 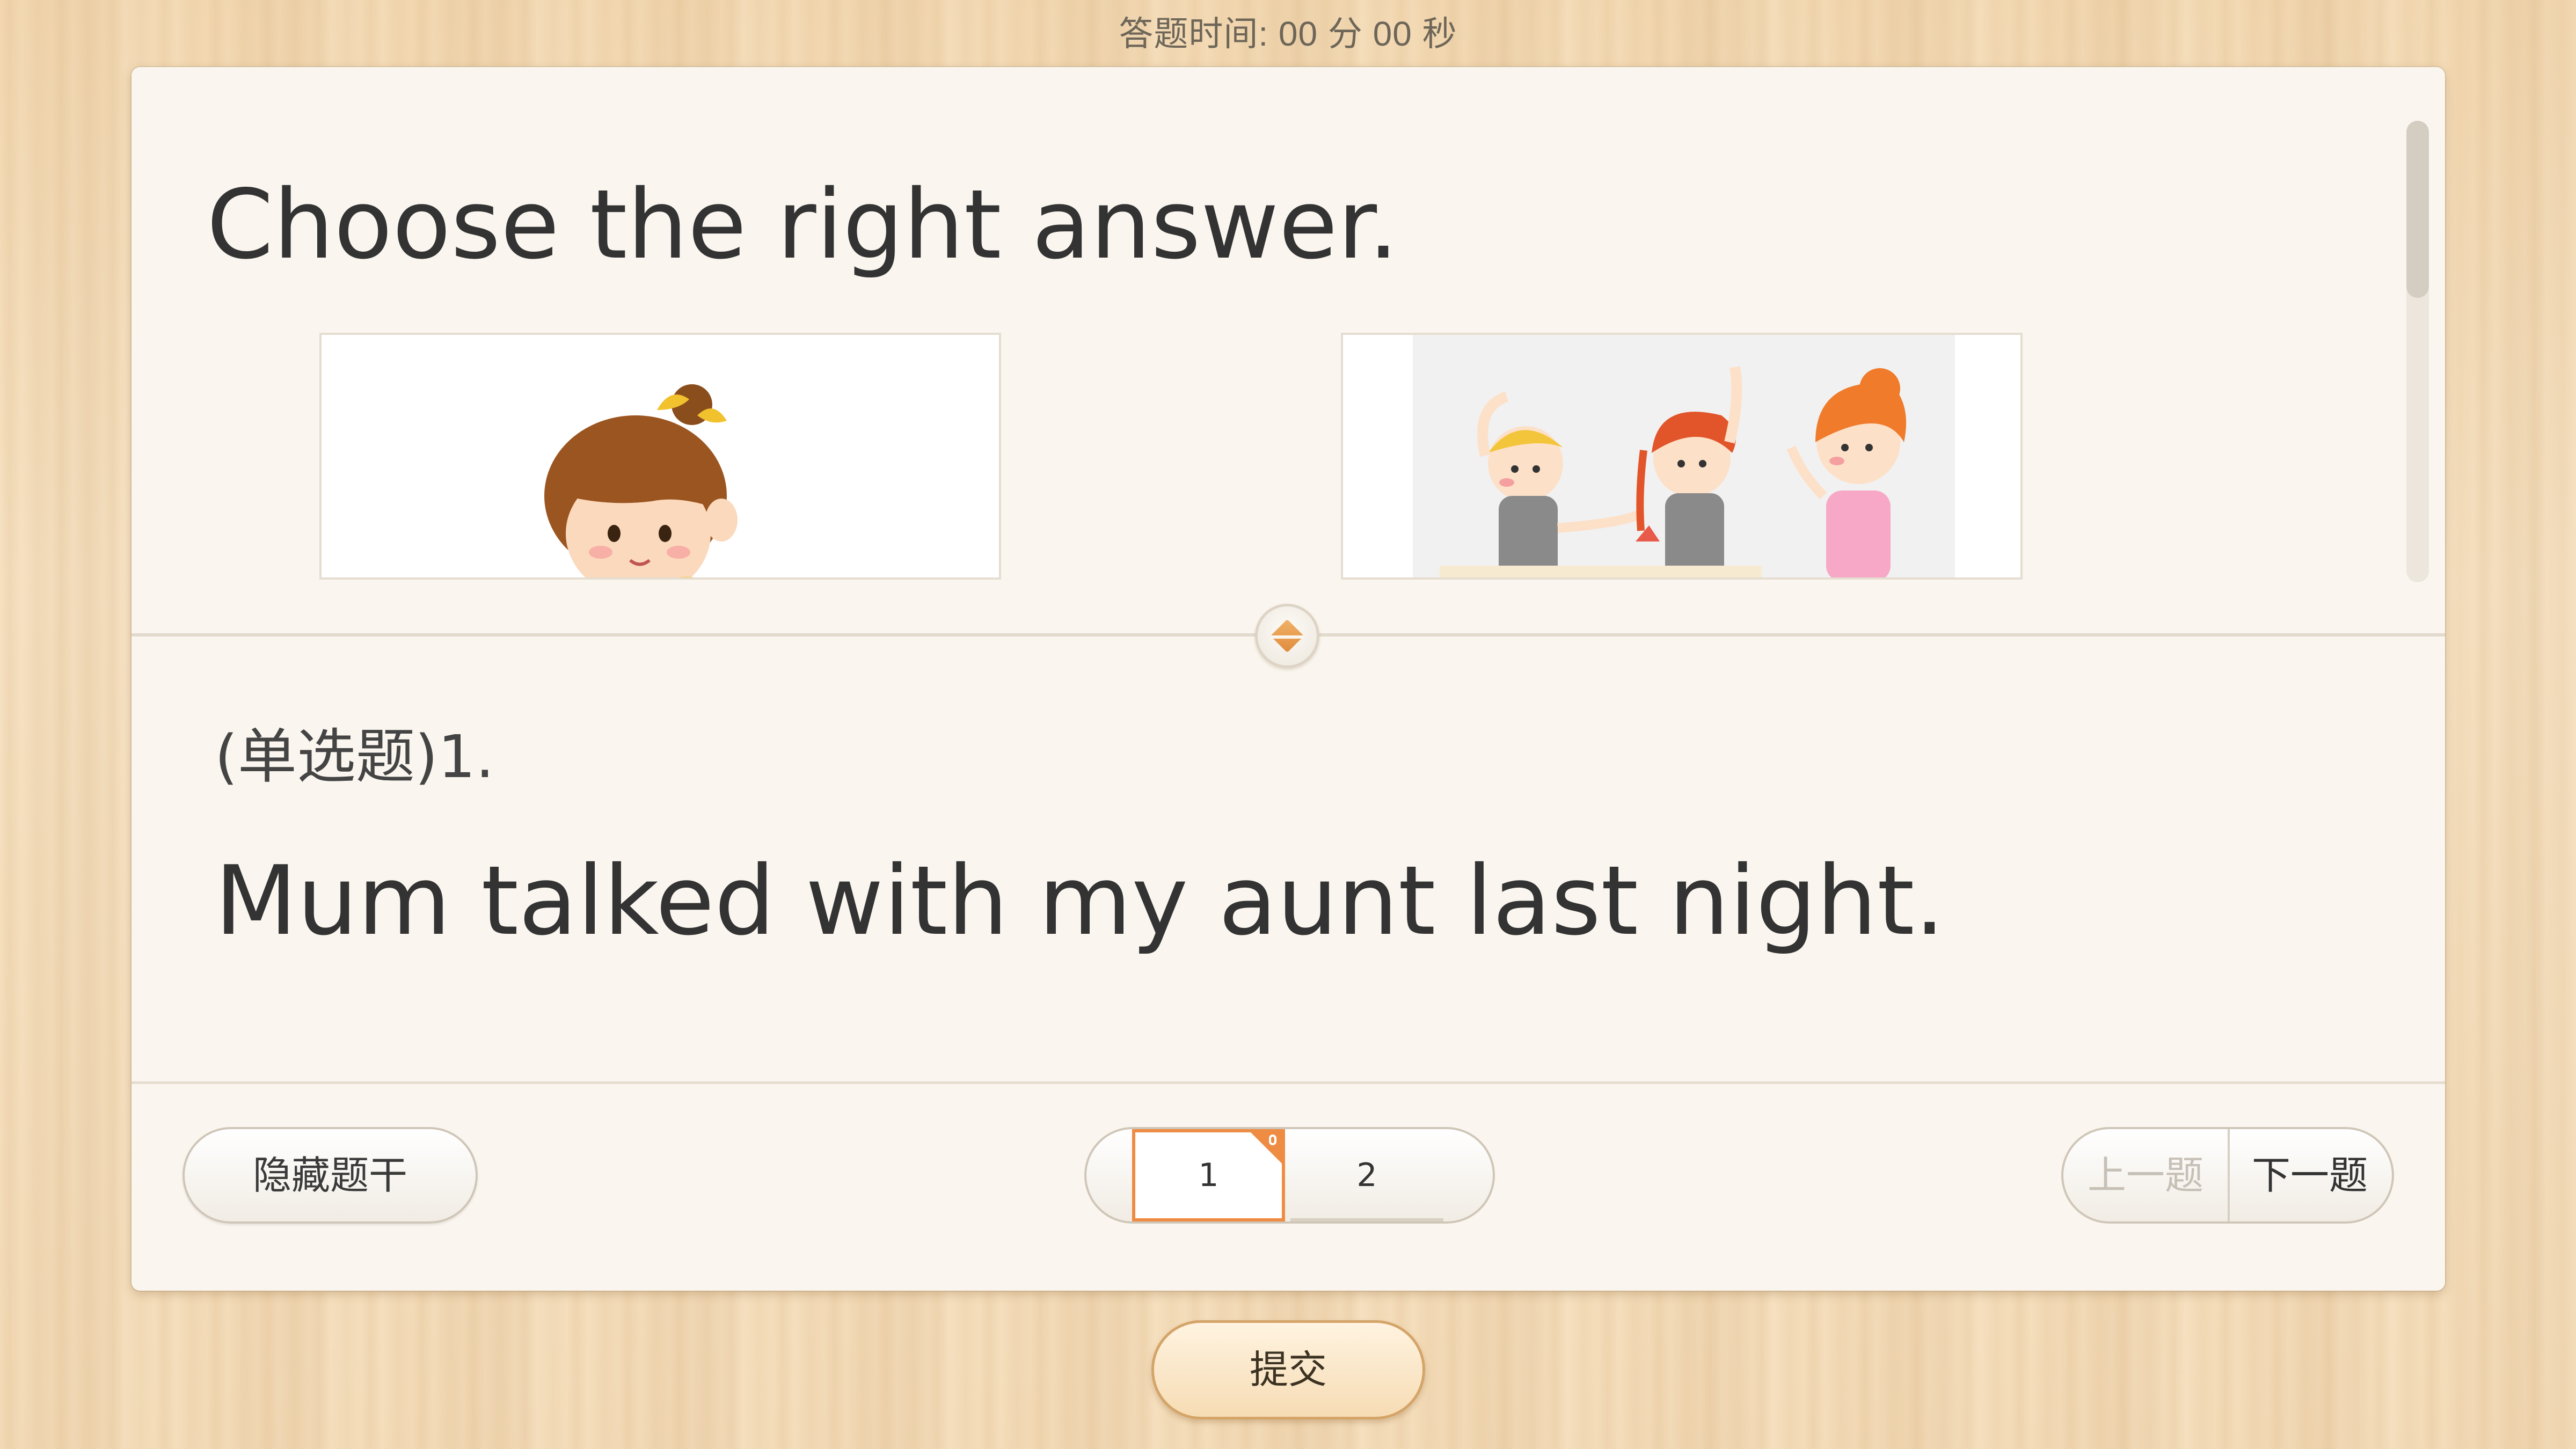 I want to click on splitter-bar, so click(x=1287, y=637).